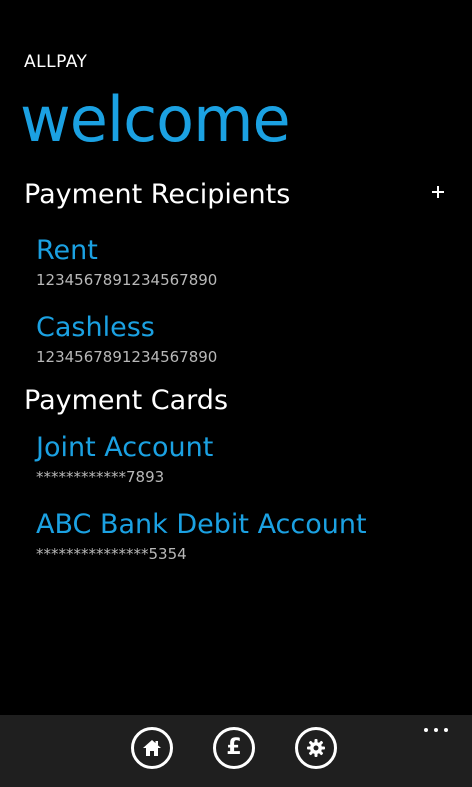  What do you see at coordinates (236, 339) in the screenshot?
I see `recipient-item-cashless: Cashless 1234567891234567890` at bounding box center [236, 339].